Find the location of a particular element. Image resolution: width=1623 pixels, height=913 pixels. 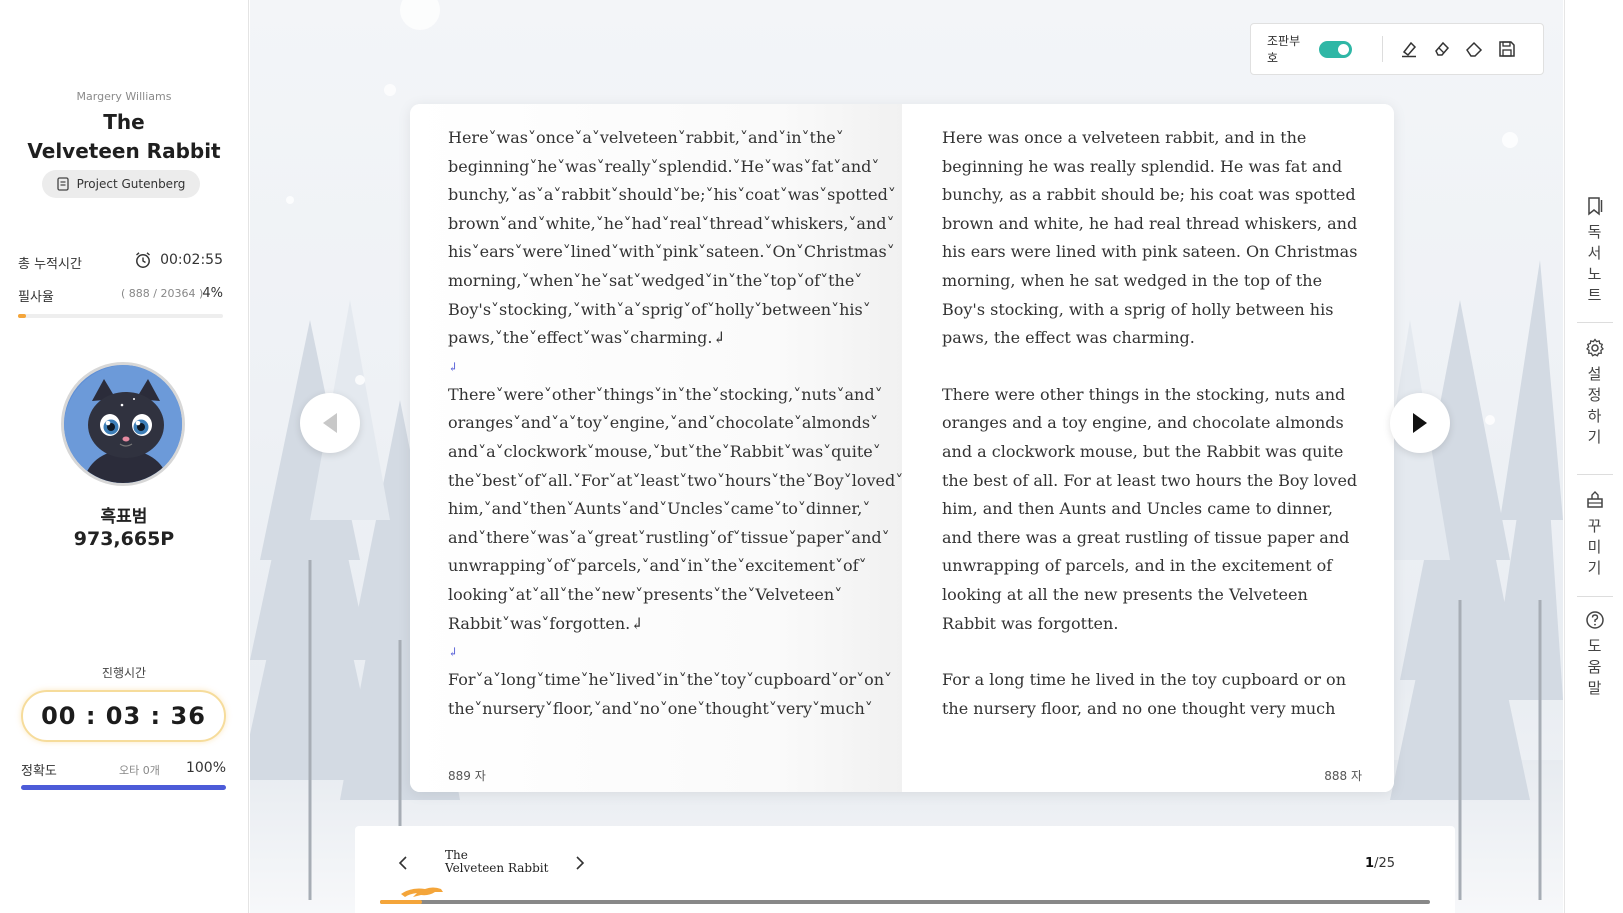

triangle-right-icon is located at coordinates (1420, 423).